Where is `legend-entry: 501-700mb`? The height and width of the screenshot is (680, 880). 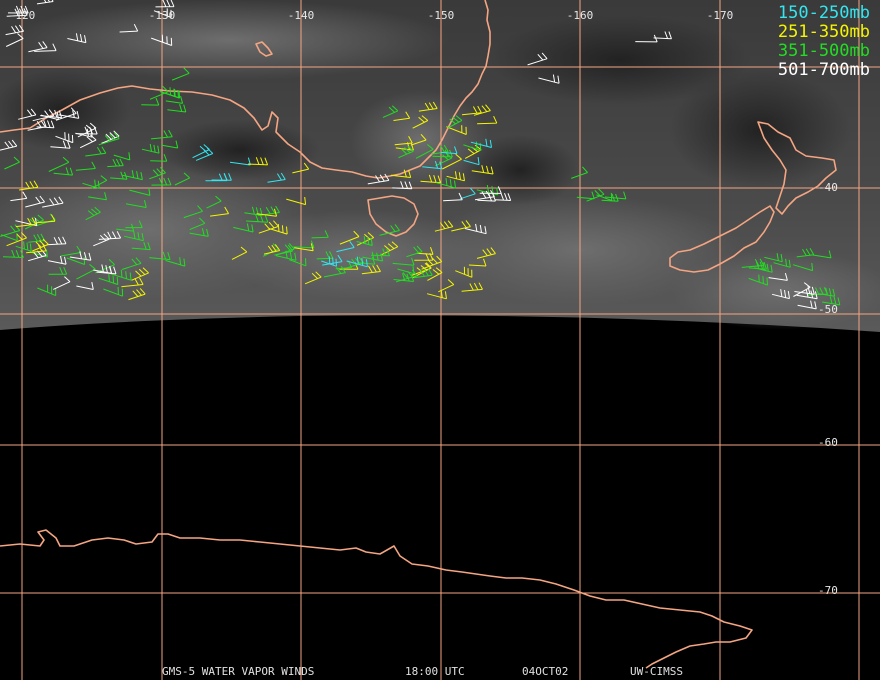 legend-entry: 501-700mb is located at coordinates (823, 70).